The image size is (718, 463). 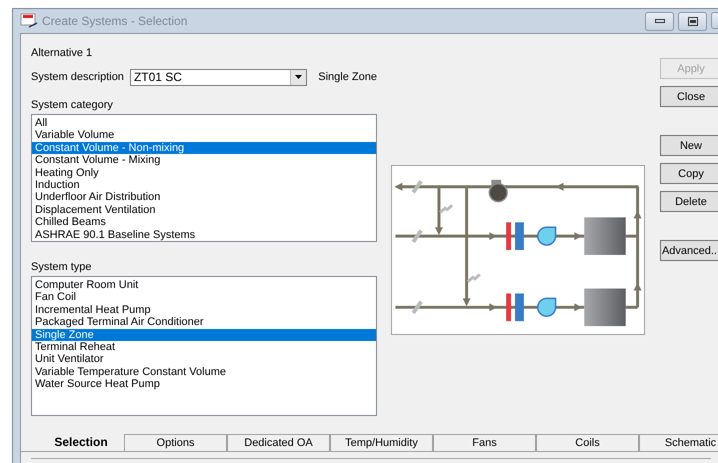 What do you see at coordinates (204, 335) in the screenshot?
I see `list-item: Single Zone` at bounding box center [204, 335].